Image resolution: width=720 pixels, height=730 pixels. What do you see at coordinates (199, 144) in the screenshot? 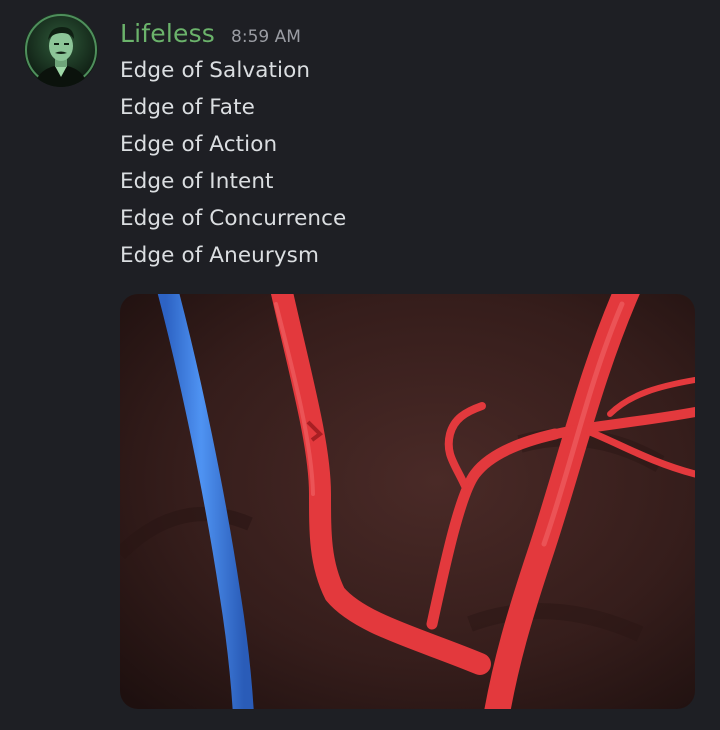
I see `message-line: Edge of Action` at bounding box center [199, 144].